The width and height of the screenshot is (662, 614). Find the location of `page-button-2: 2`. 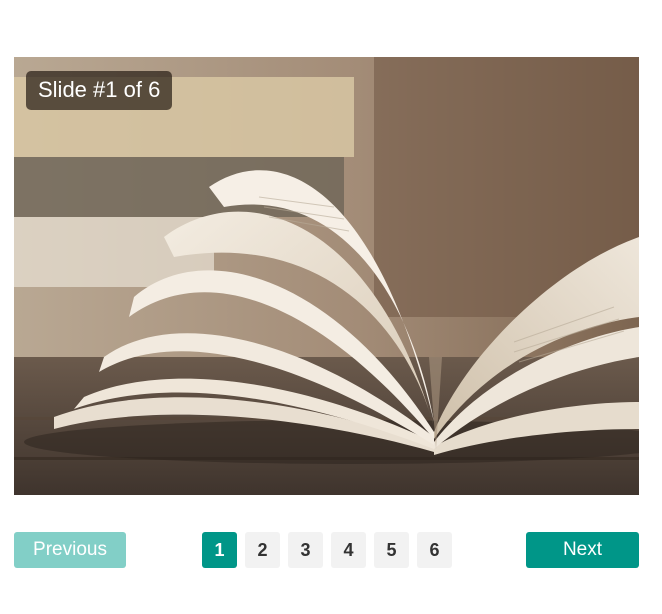

page-button-2: 2 is located at coordinates (262, 550).